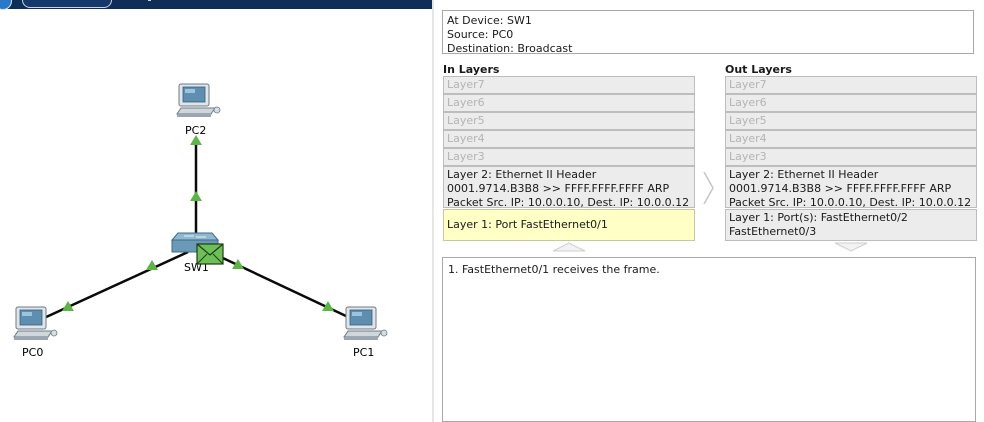 The width and height of the screenshot is (984, 422). What do you see at coordinates (851, 157) in the screenshot?
I see `out-layer3: Layer3` at bounding box center [851, 157].